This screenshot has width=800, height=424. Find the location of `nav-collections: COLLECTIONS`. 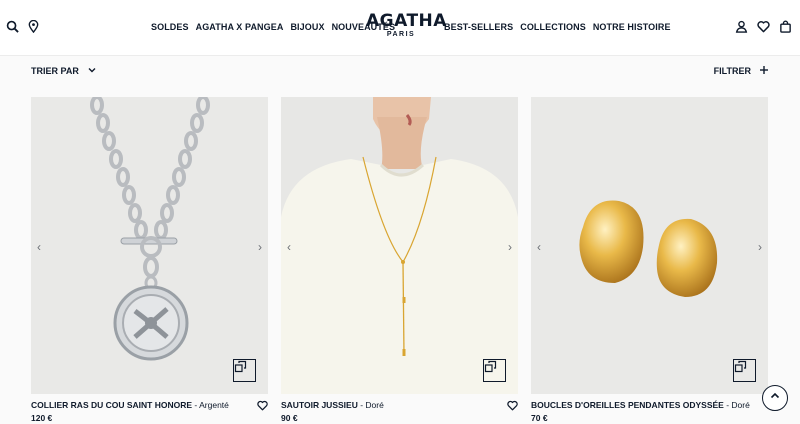

nav-collections: COLLECTIONS is located at coordinates (553, 27).